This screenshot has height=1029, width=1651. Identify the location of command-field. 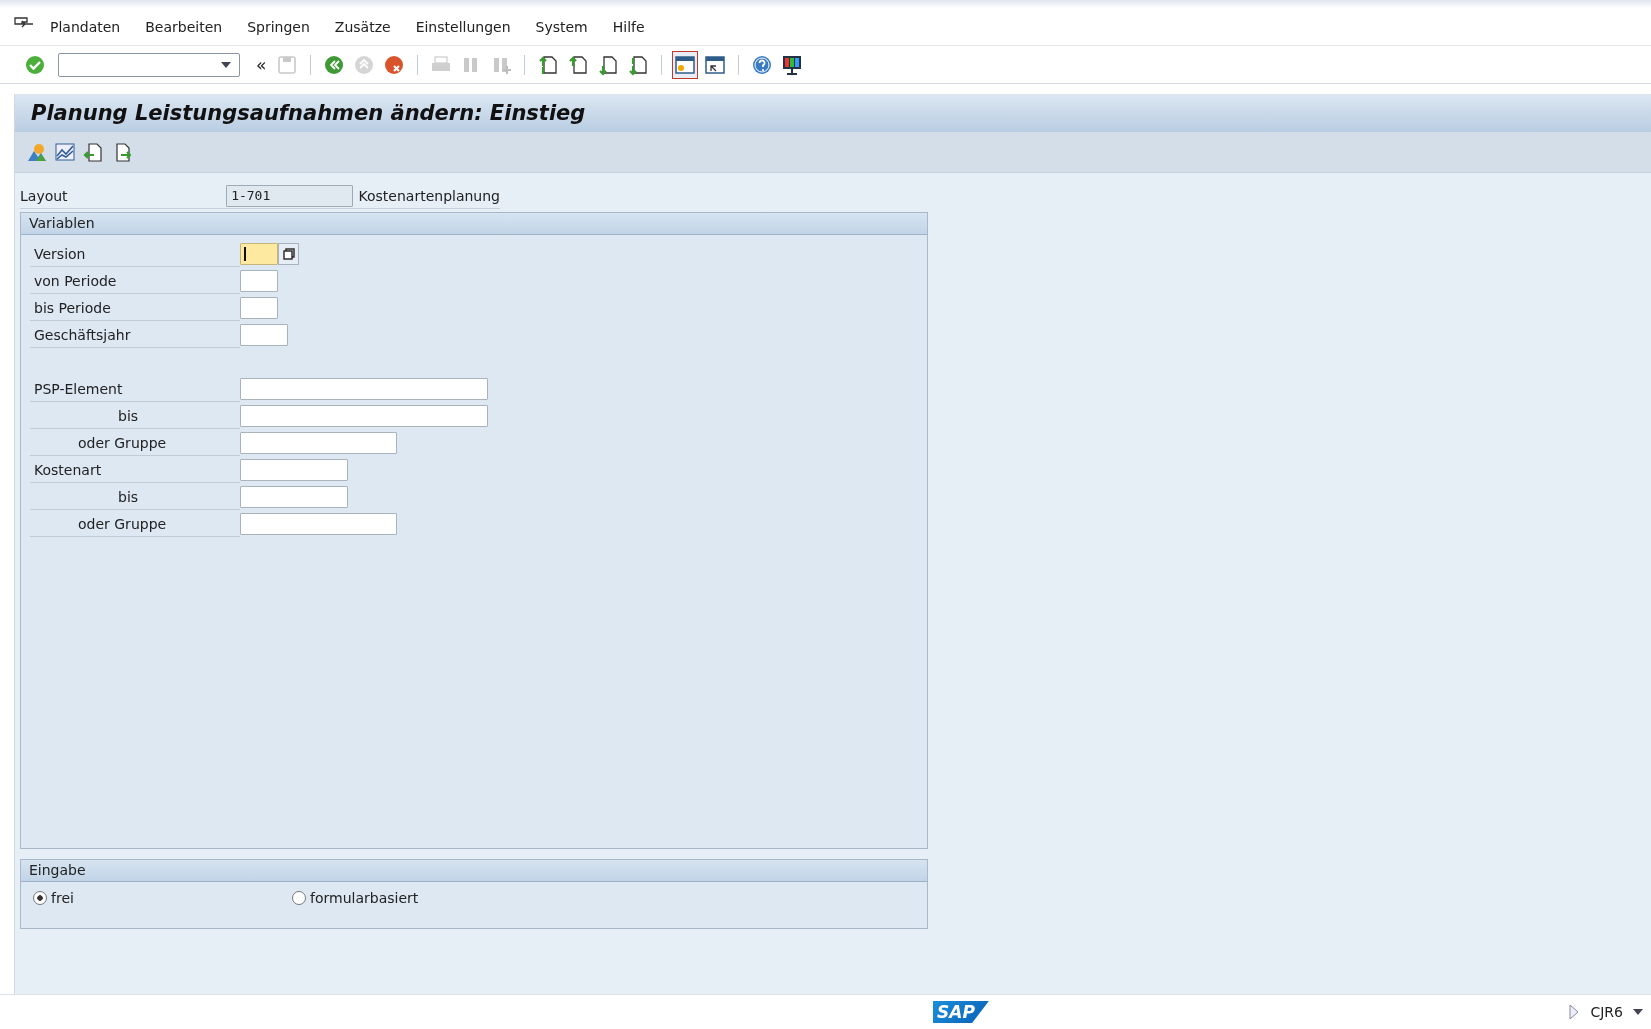
(149, 64).